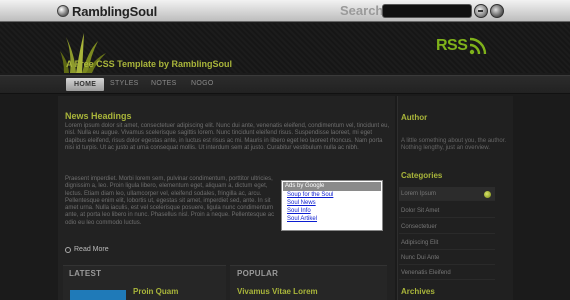 The height and width of the screenshot is (300, 570). I want to click on search-input, so click(427, 11).